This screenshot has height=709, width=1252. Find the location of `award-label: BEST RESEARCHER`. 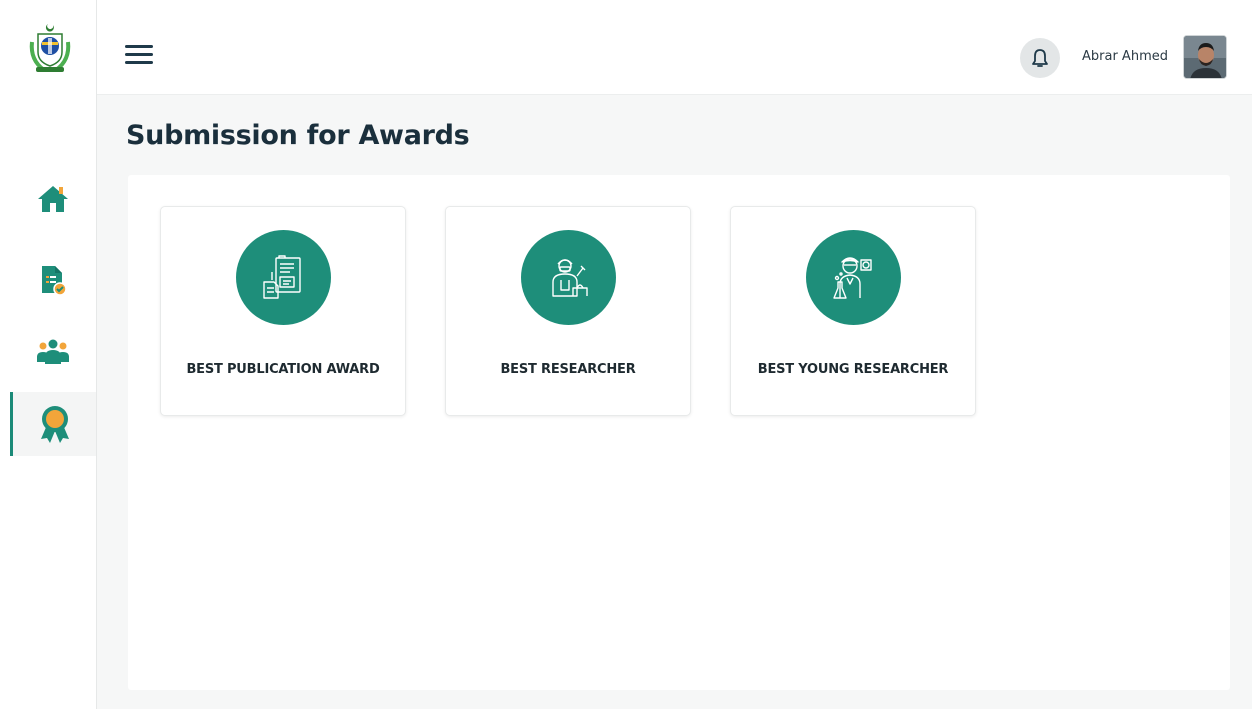

award-label: BEST RESEARCHER is located at coordinates (568, 369).